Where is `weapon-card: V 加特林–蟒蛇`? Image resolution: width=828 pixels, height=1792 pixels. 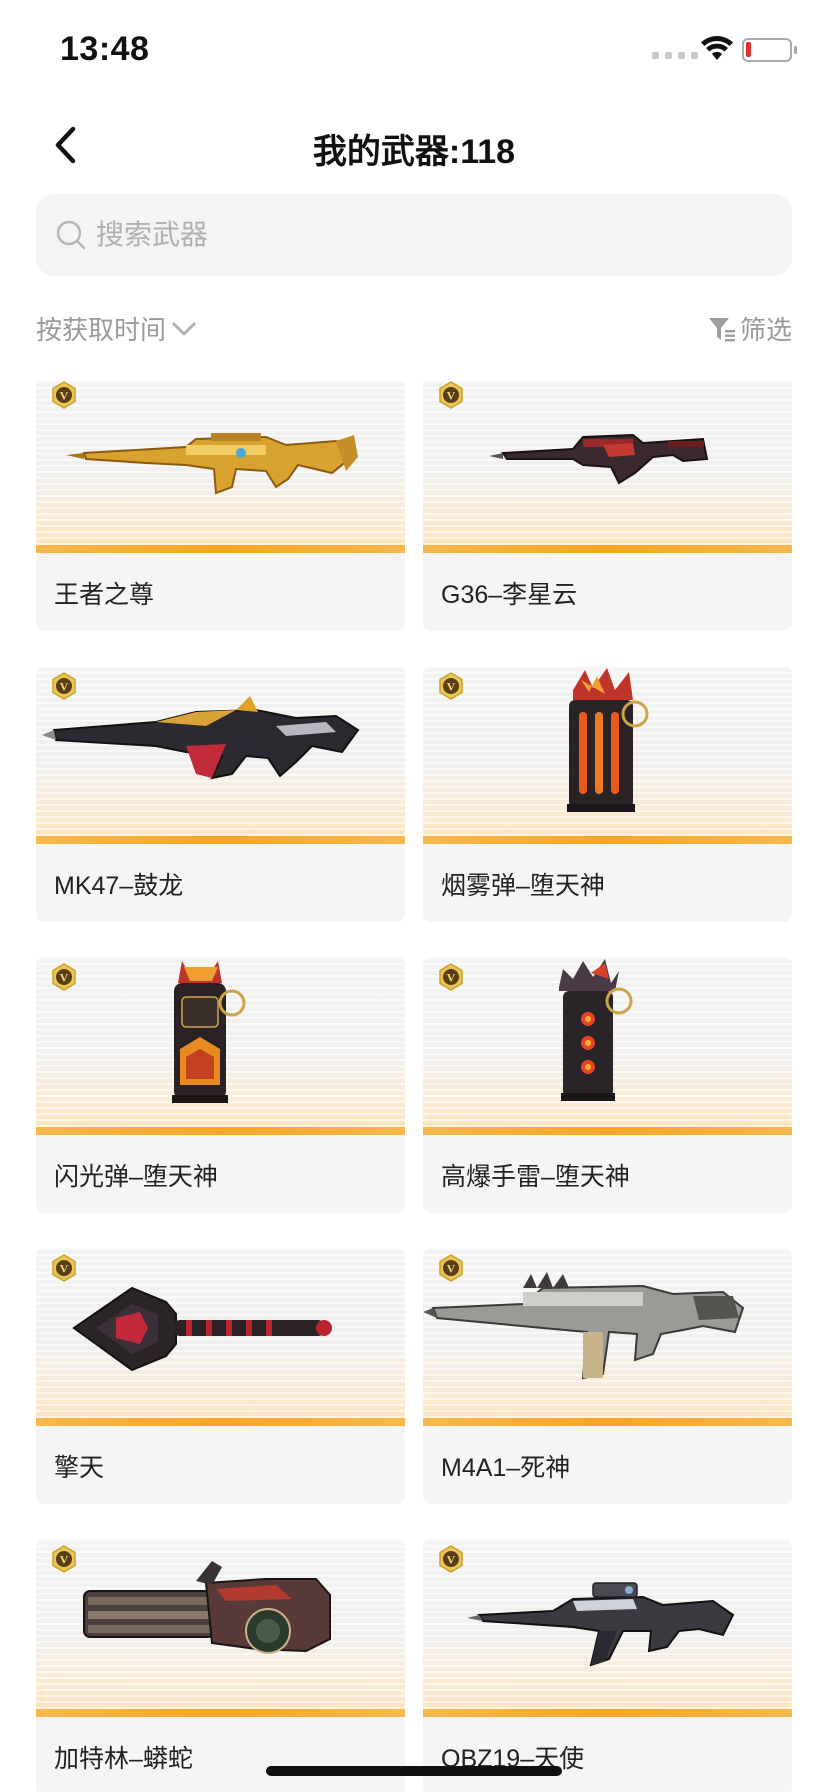 weapon-card: V 加特林–蟒蛇 is located at coordinates (220, 1665).